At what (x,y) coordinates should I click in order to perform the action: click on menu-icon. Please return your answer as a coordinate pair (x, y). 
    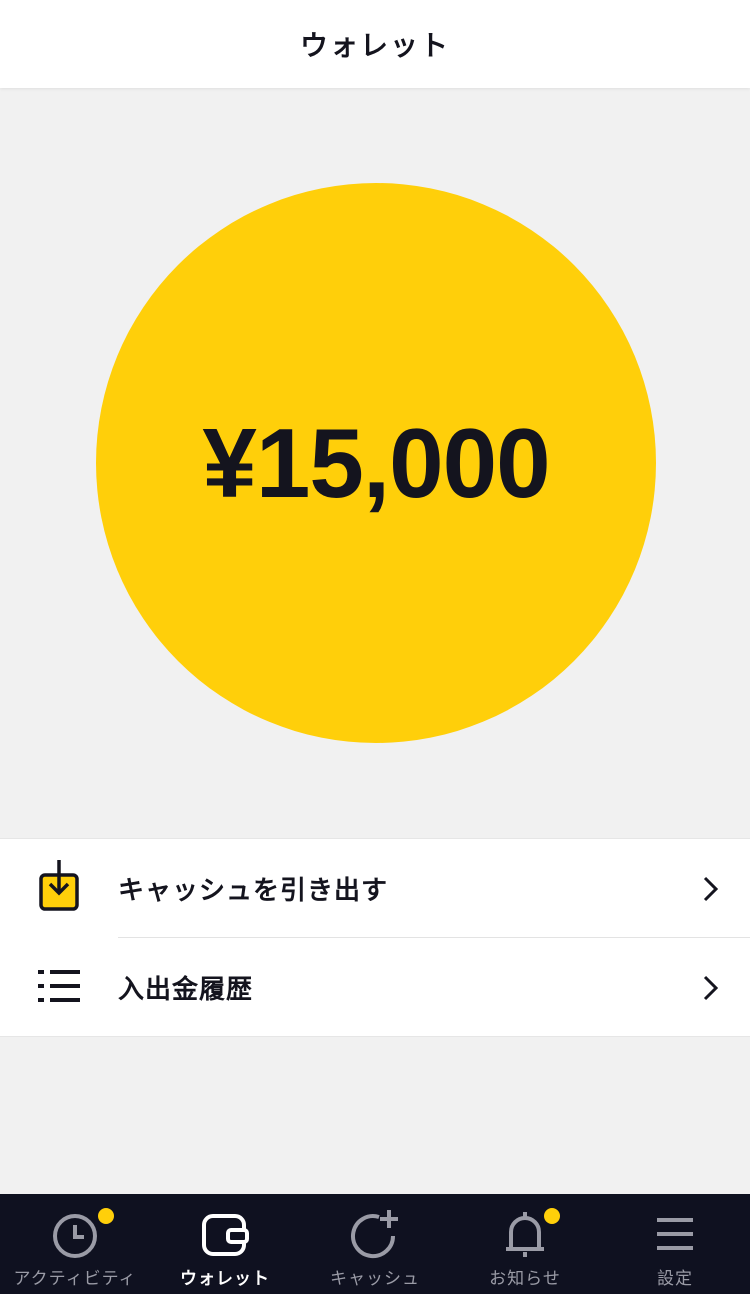
    Looking at the image, I should click on (675, 1234).